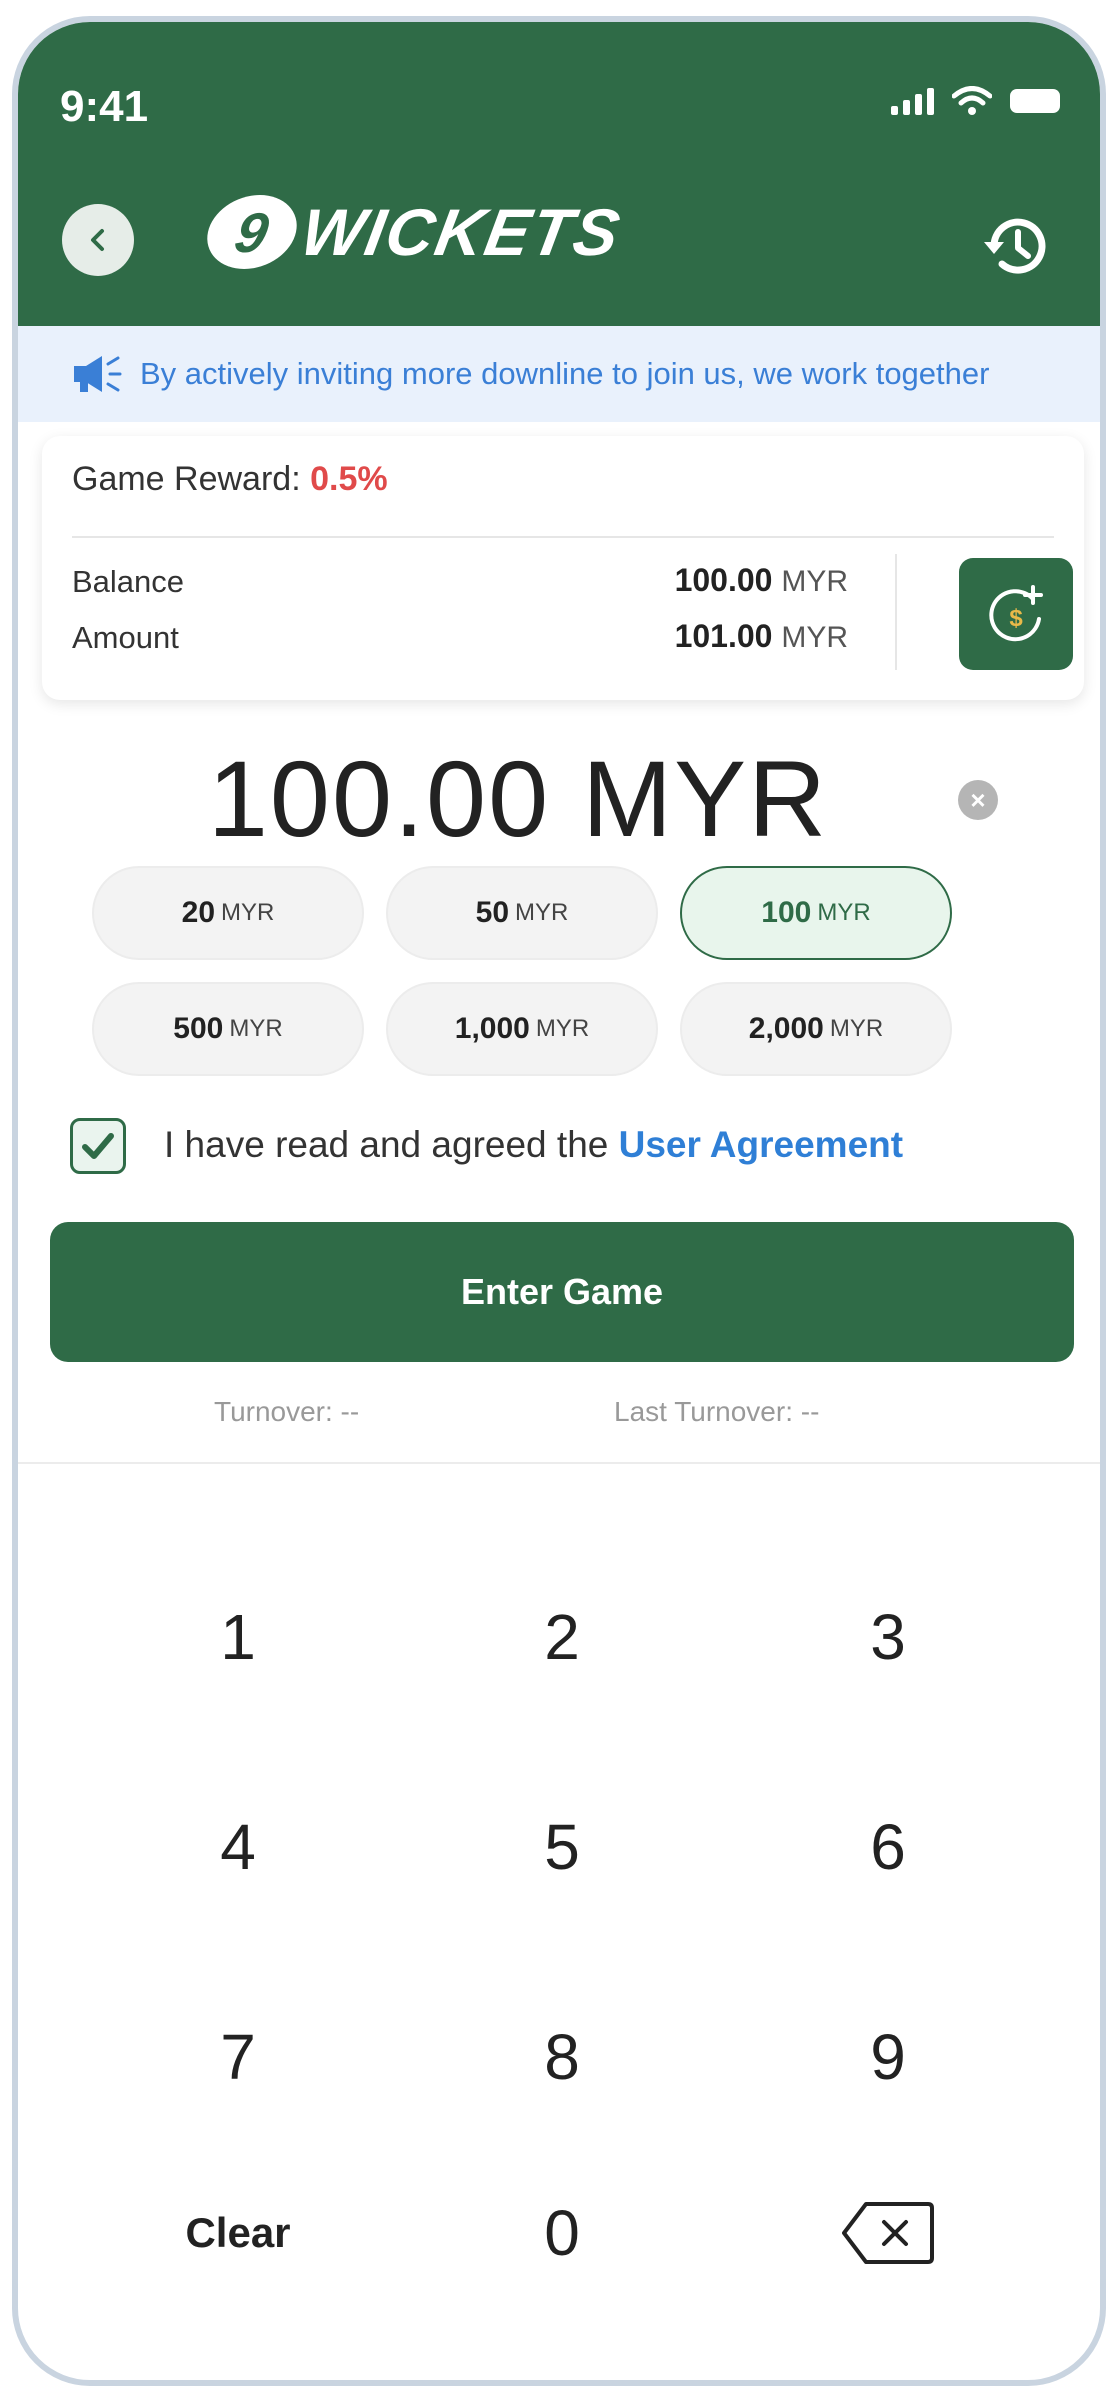 The height and width of the screenshot is (2399, 1106). I want to click on preset-chip: 2,000 MYR, so click(816, 1029).